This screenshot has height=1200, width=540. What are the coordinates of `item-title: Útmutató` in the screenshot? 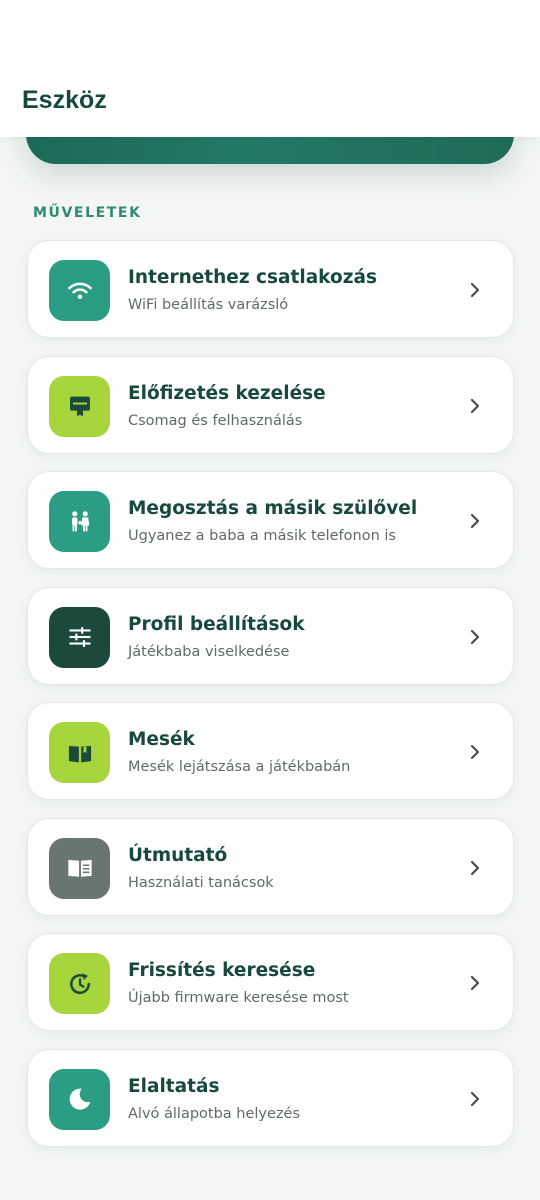 It's located at (178, 855).